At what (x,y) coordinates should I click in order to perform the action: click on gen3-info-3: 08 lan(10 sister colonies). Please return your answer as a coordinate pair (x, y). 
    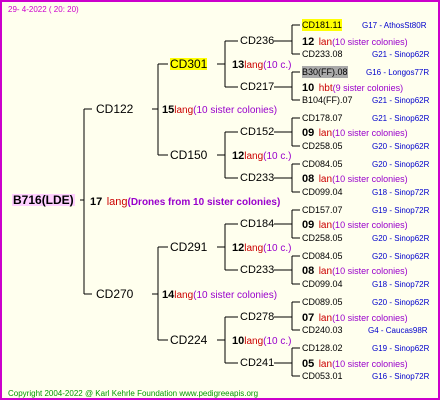
    Looking at the image, I should click on (355, 179).